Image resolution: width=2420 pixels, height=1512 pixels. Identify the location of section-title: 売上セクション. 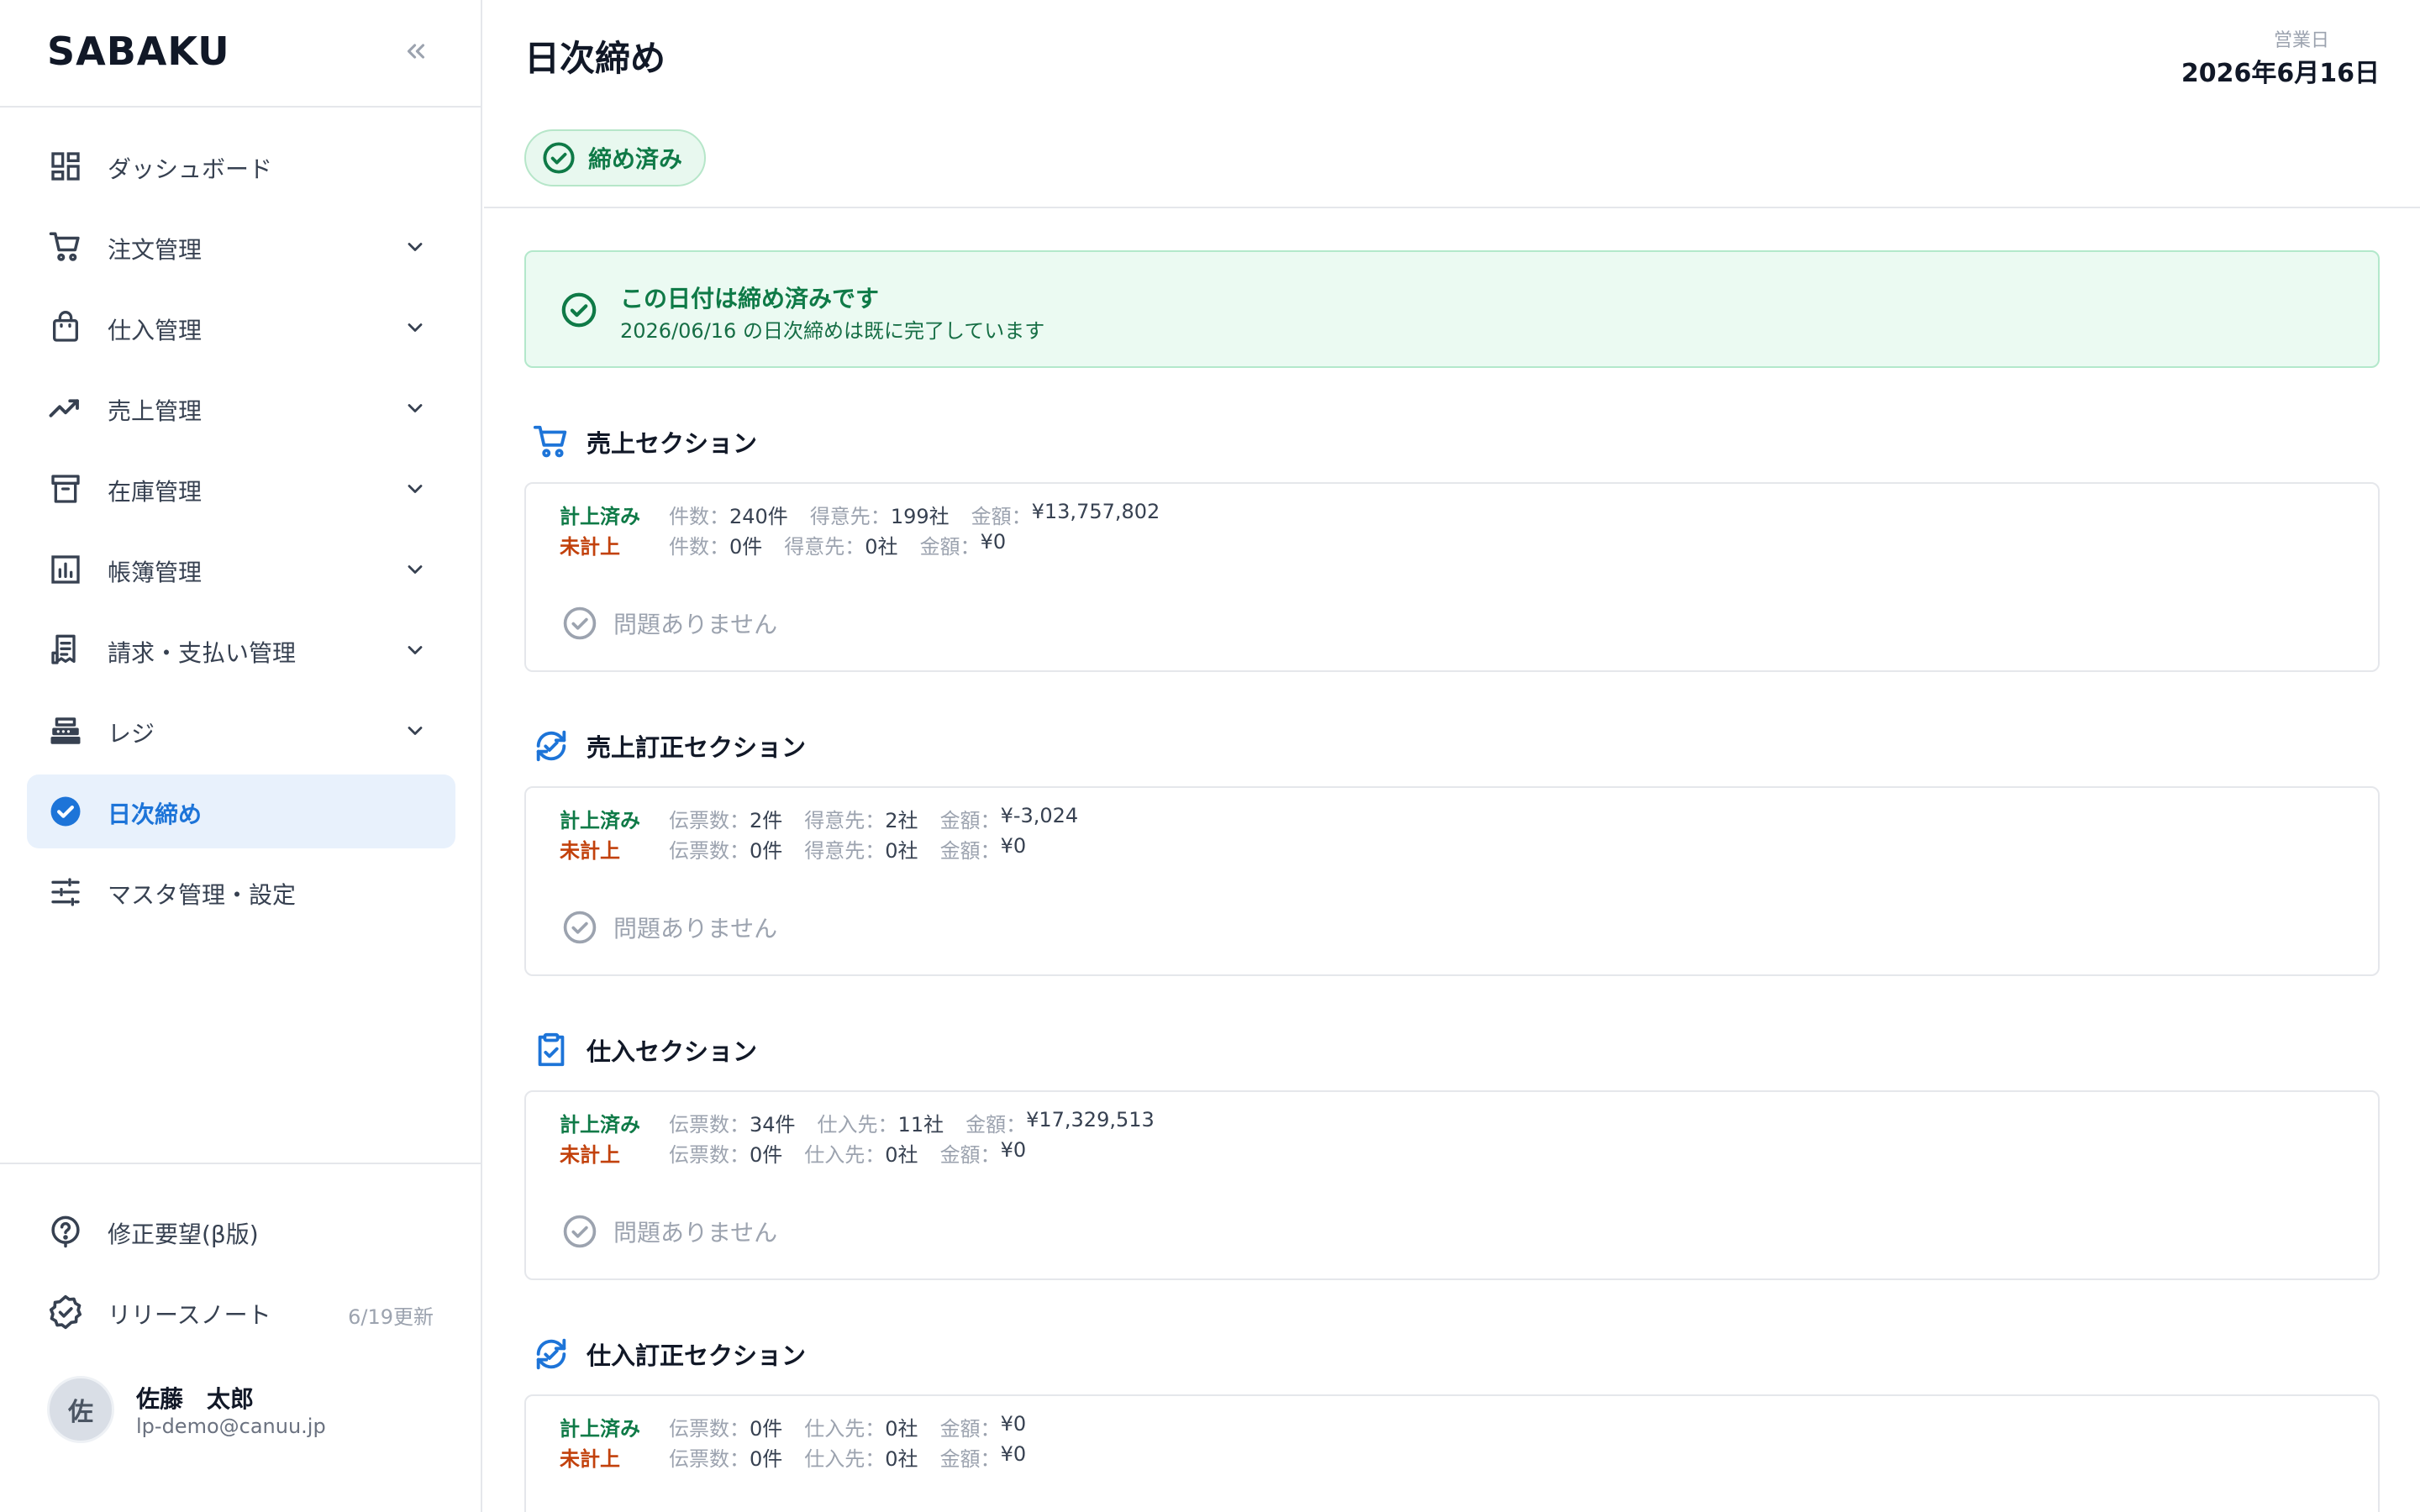
(673, 443).